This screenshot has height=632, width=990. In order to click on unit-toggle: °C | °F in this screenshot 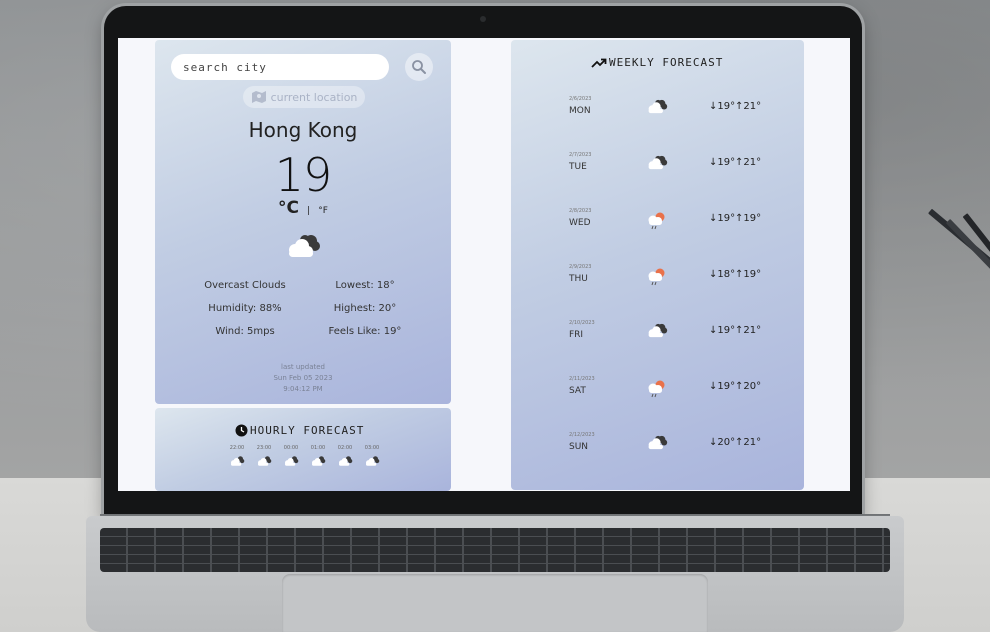, I will do `click(303, 208)`.